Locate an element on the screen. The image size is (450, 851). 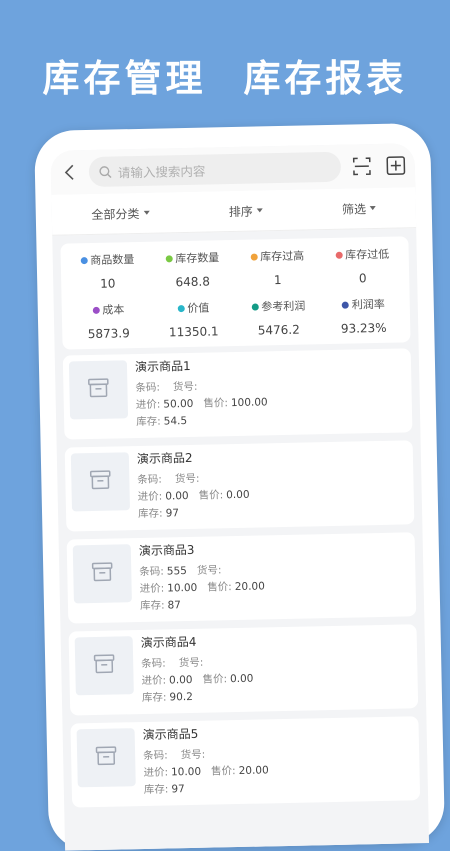
stat-label: 成本 is located at coordinates (108, 310).